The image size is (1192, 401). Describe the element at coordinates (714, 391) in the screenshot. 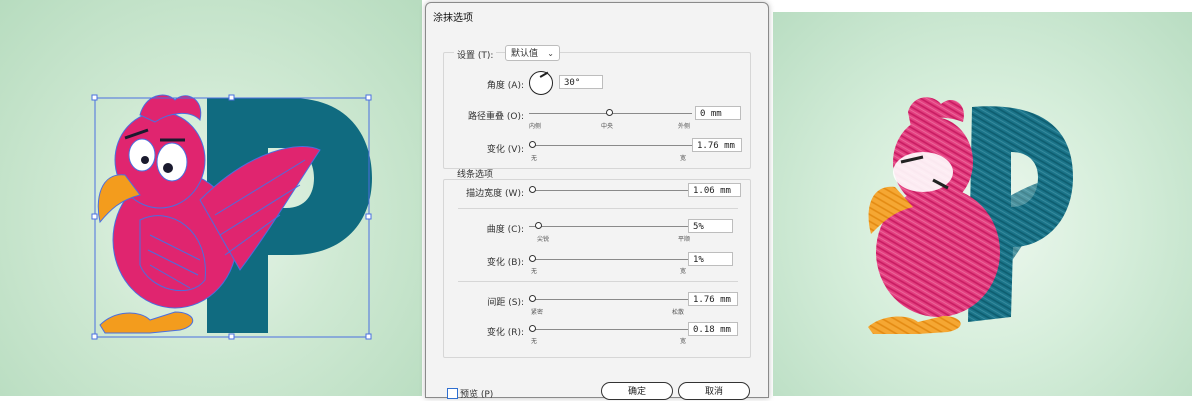

I see `cancel-button: 取消` at that location.